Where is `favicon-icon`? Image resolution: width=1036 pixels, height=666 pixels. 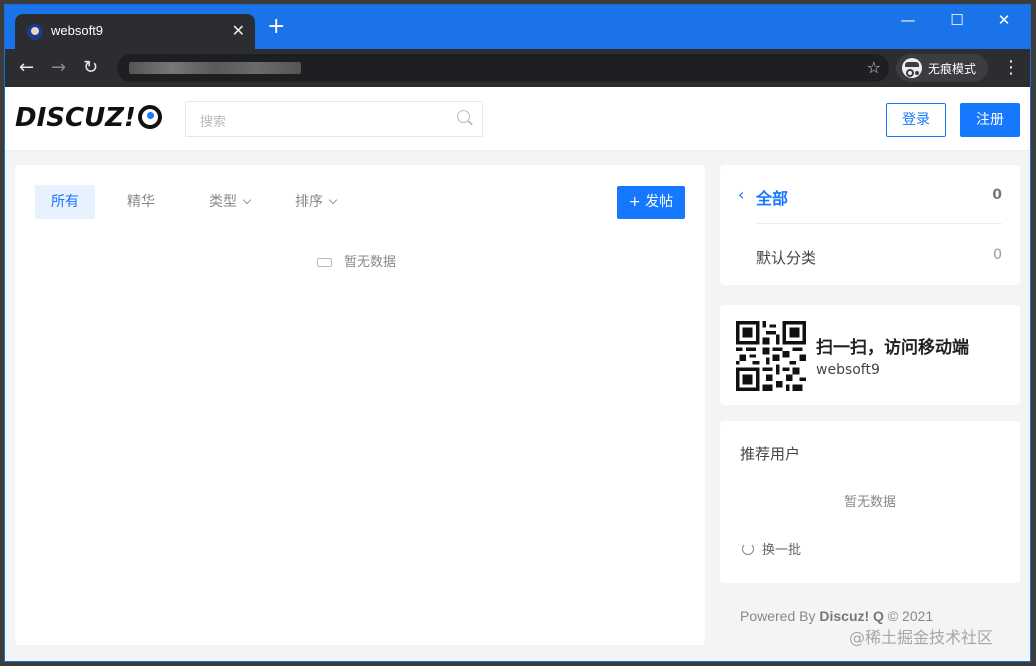 favicon-icon is located at coordinates (35, 32).